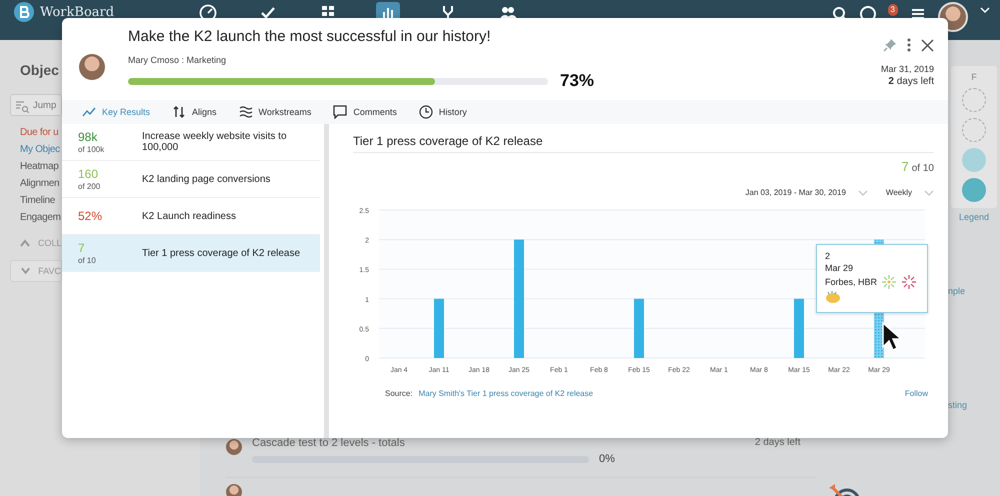 This screenshot has height=496, width=1000. I want to click on source-label: Source:, so click(399, 393).